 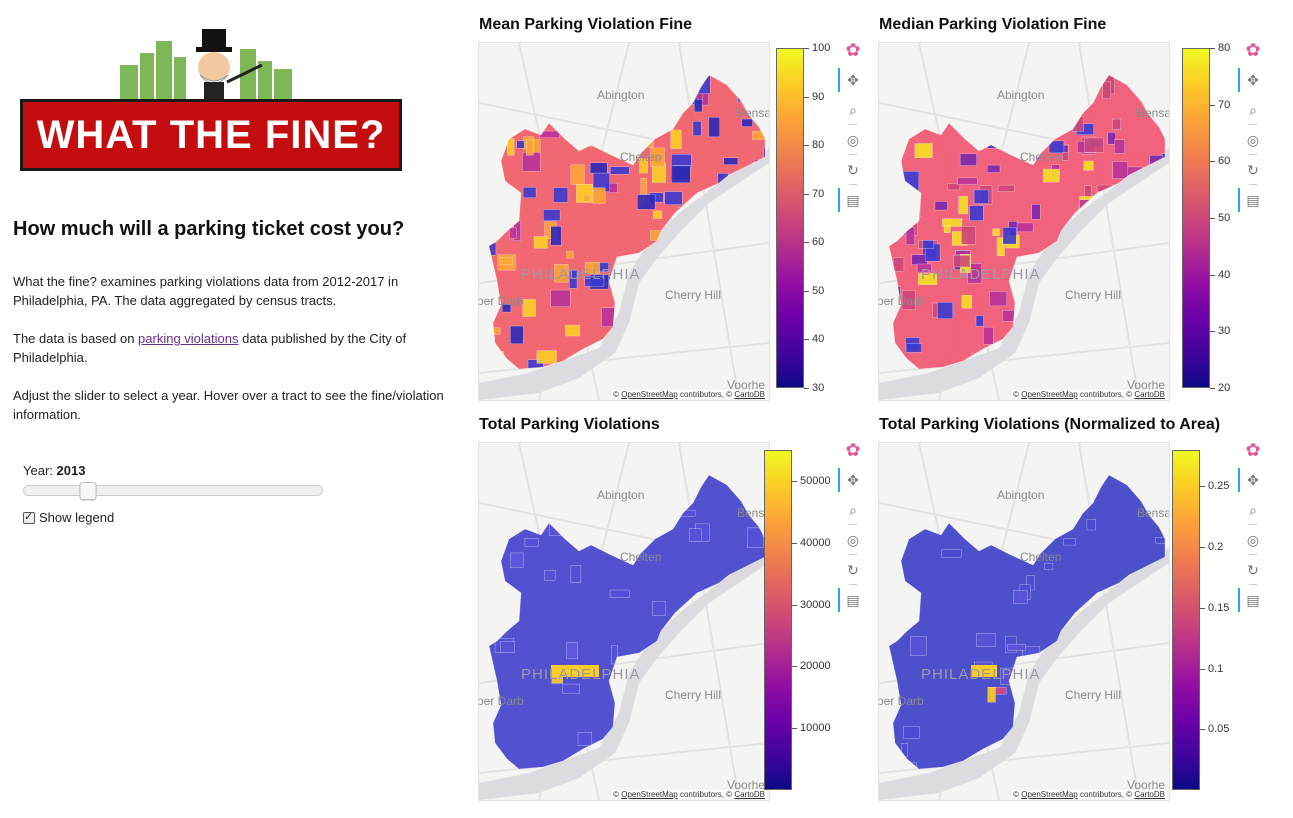 What do you see at coordinates (173, 490) in the screenshot?
I see `year-slider` at bounding box center [173, 490].